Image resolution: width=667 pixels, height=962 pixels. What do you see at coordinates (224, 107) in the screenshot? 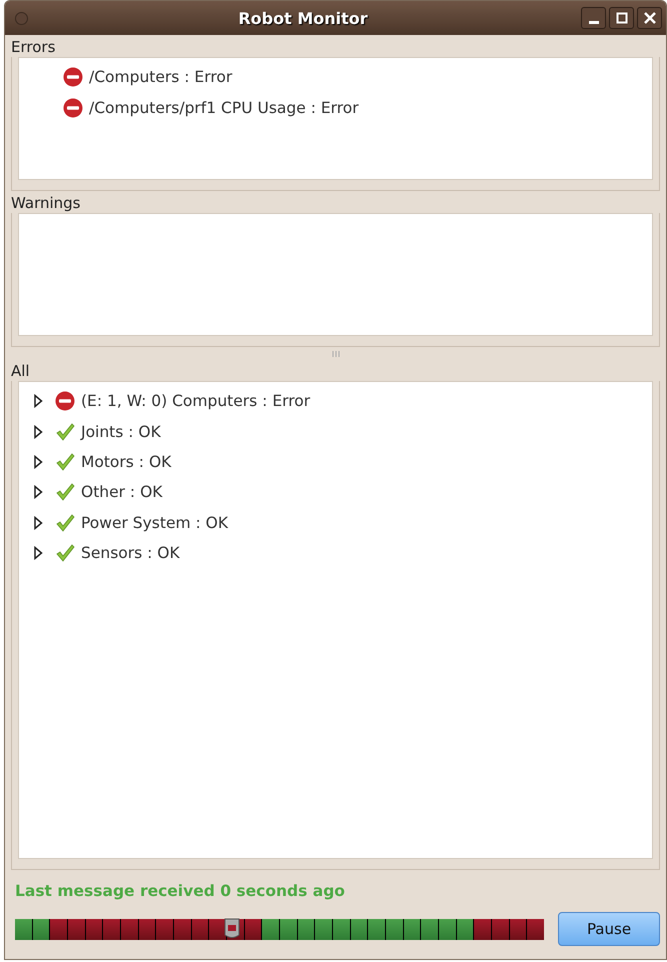
I see `status-item: /Computers/prf1 CPU Usage : Error` at bounding box center [224, 107].